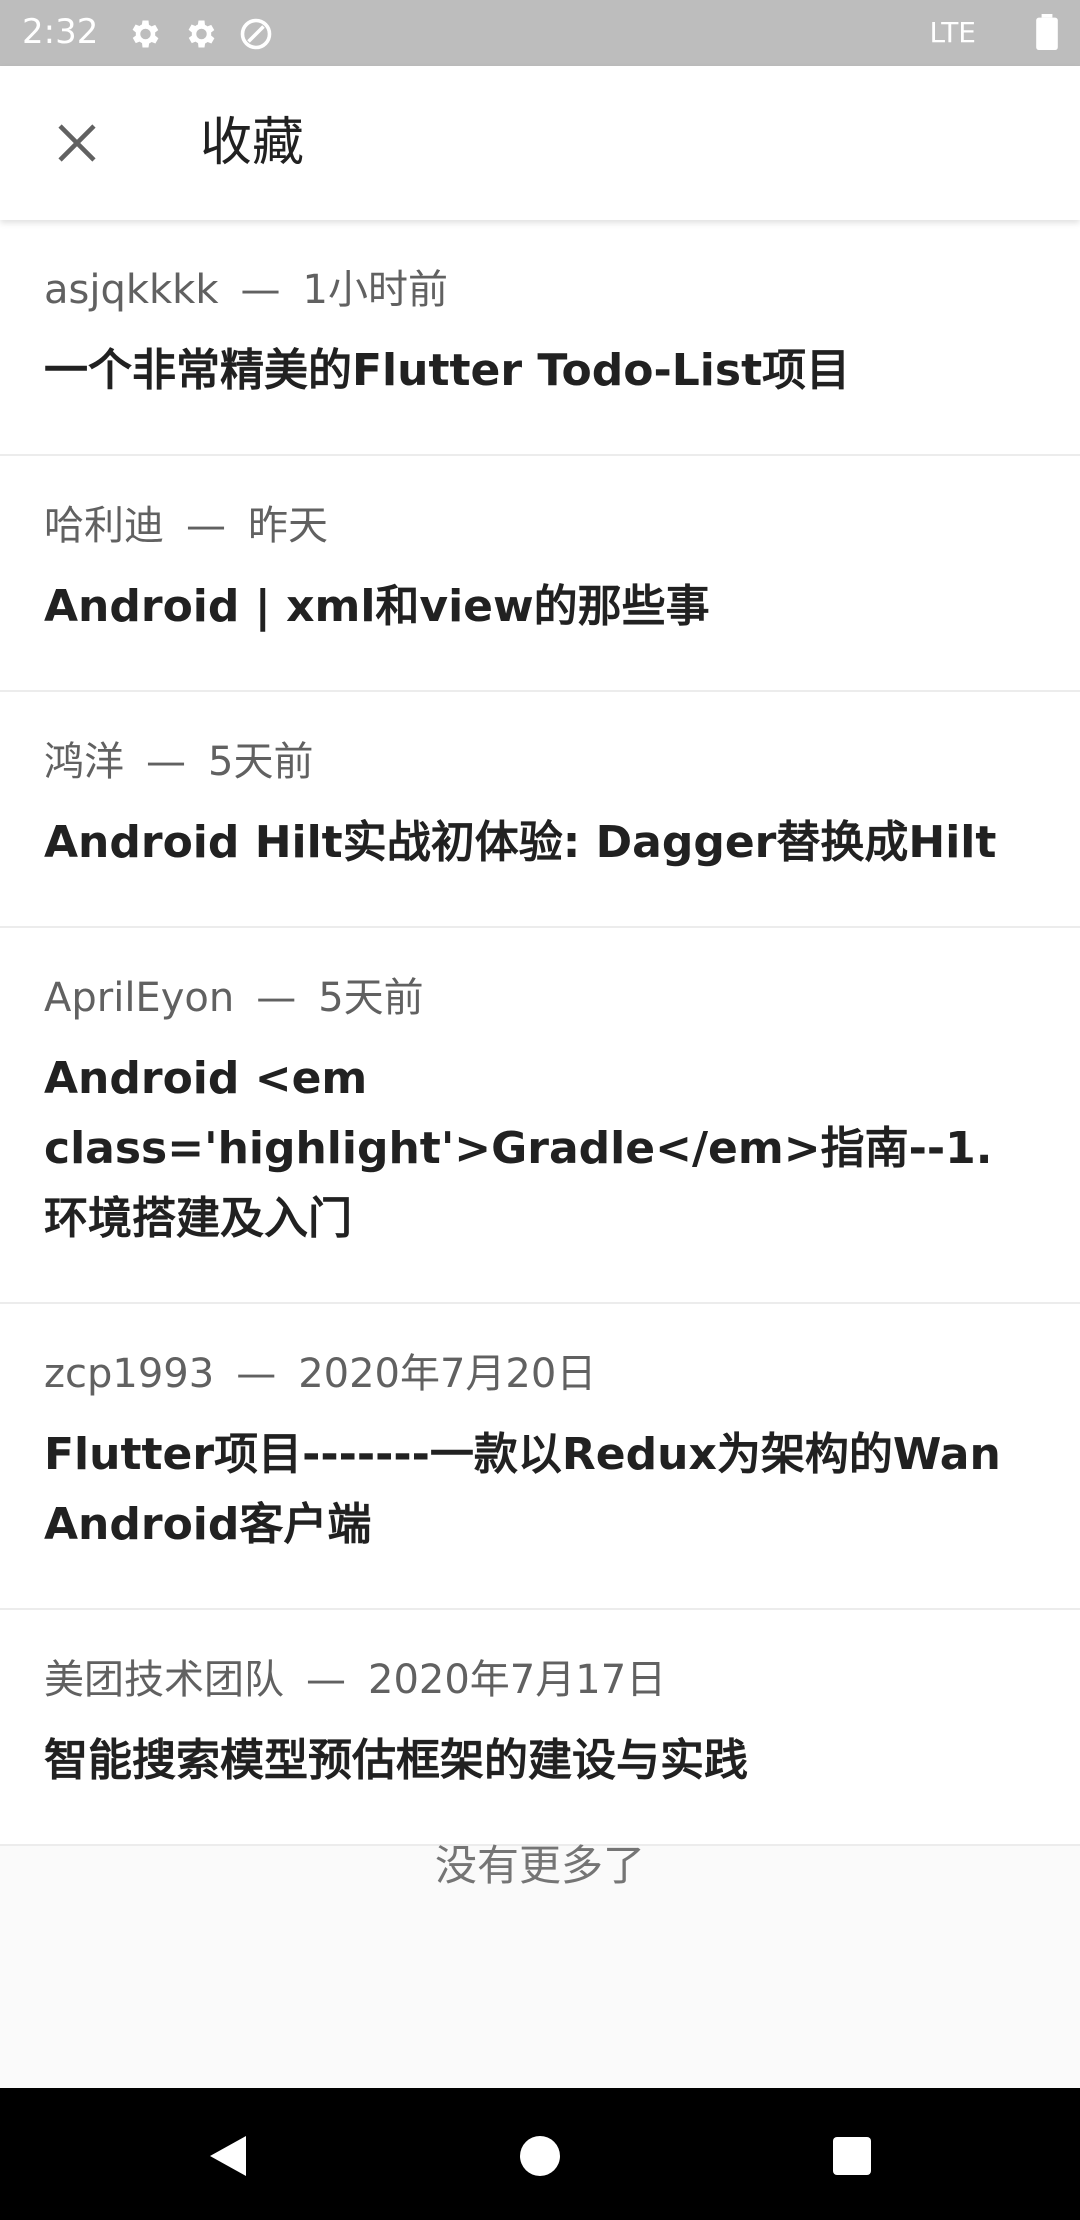 This screenshot has height=2220, width=1080. Describe the element at coordinates (131, 290) in the screenshot. I see `item-author: asjqkkkk` at that location.